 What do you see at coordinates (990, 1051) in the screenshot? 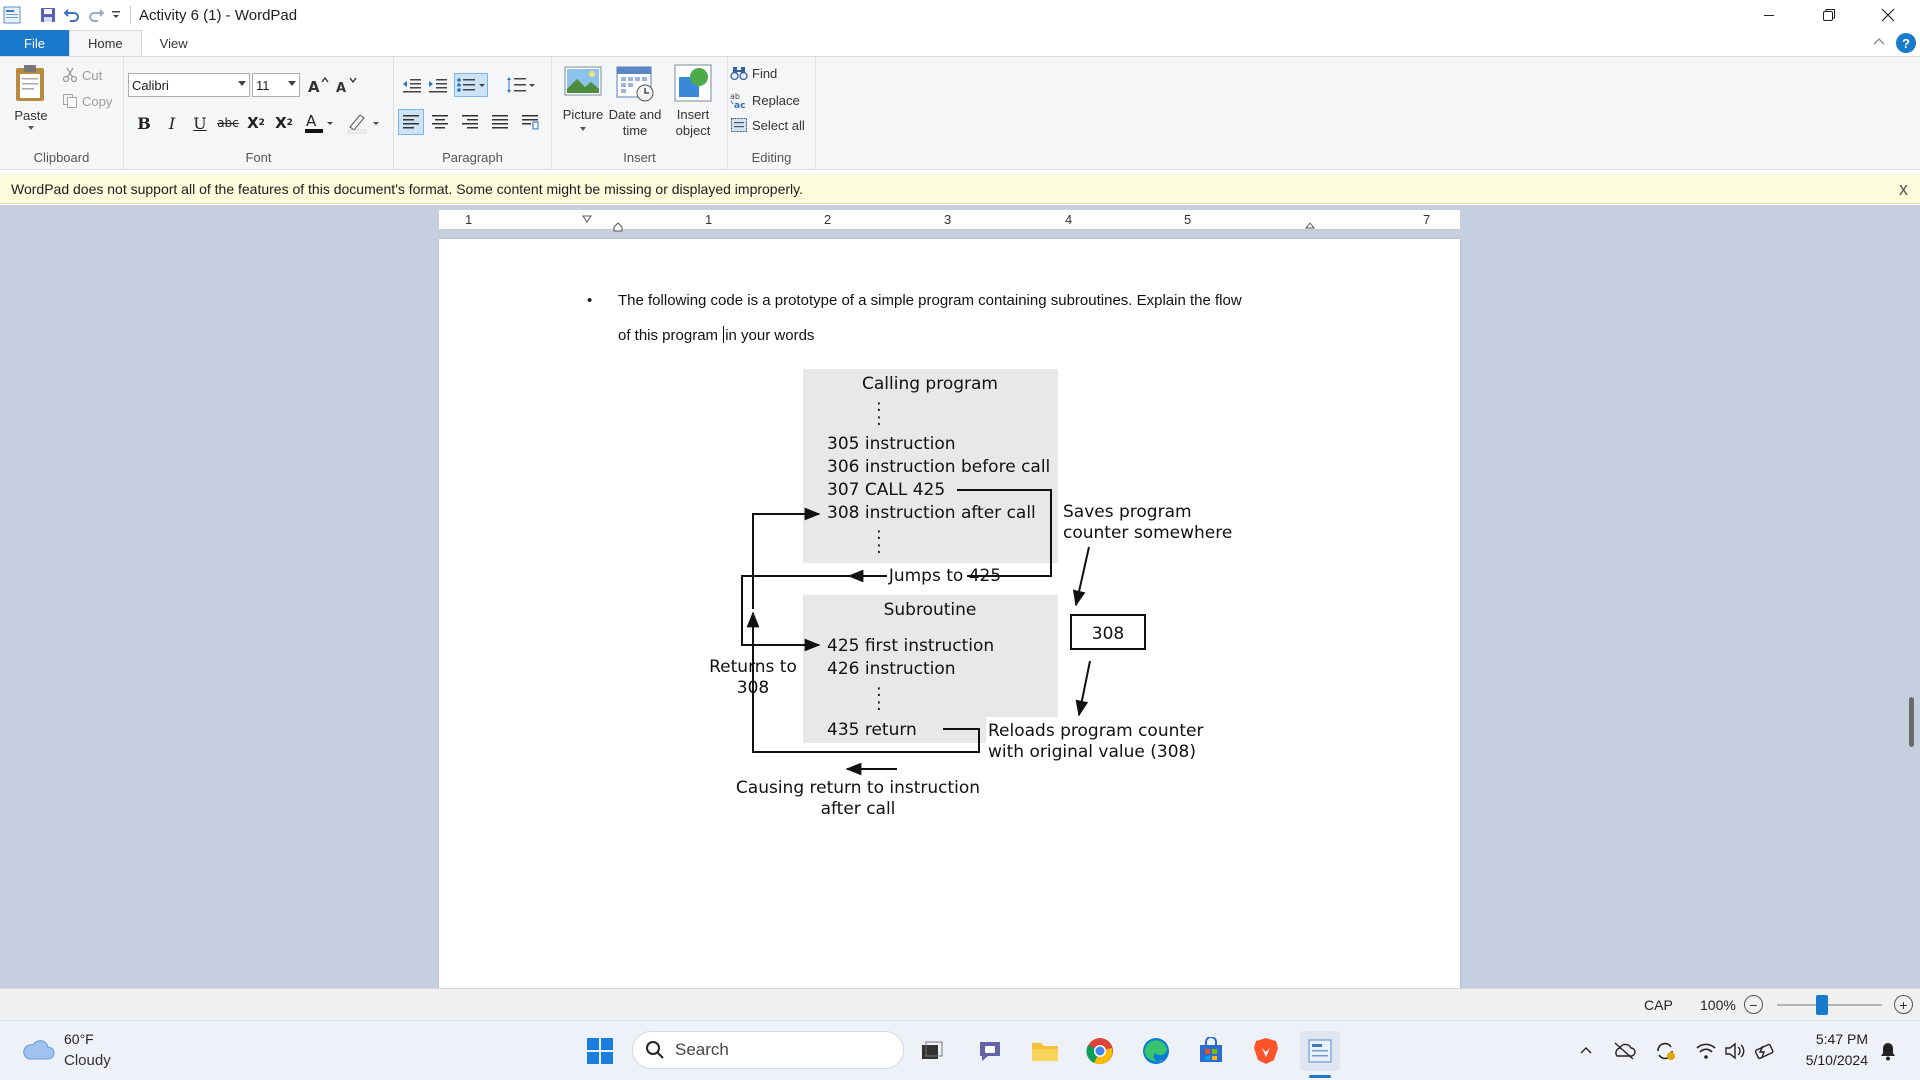
I see `teams-chat-icon` at bounding box center [990, 1051].